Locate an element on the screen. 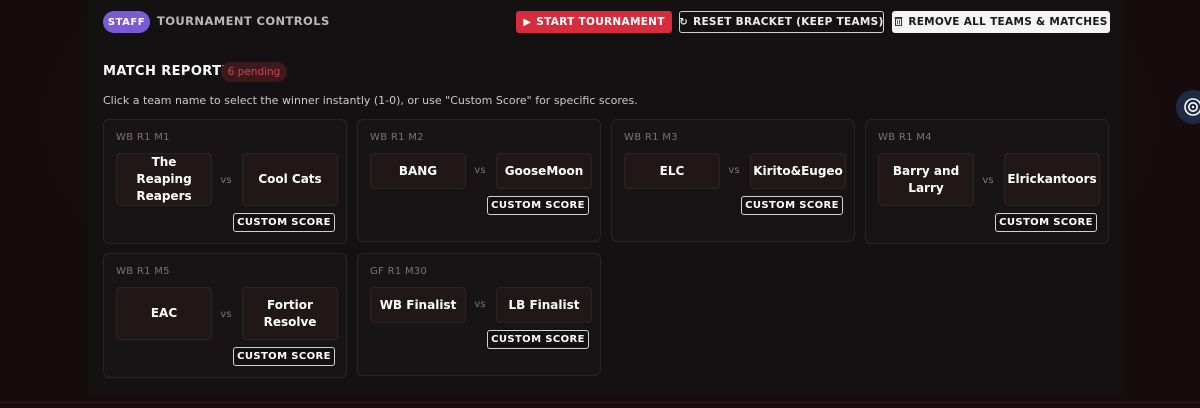  match-label: WB R1 M3 is located at coordinates (651, 137).